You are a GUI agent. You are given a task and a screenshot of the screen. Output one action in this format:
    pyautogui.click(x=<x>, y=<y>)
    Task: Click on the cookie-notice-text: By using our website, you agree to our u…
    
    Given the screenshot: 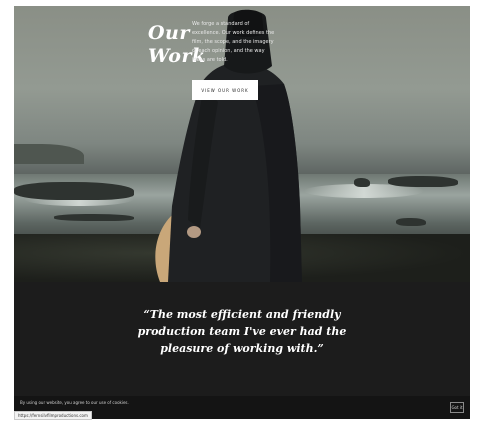 What is the action you would take?
    pyautogui.click(x=74, y=402)
    